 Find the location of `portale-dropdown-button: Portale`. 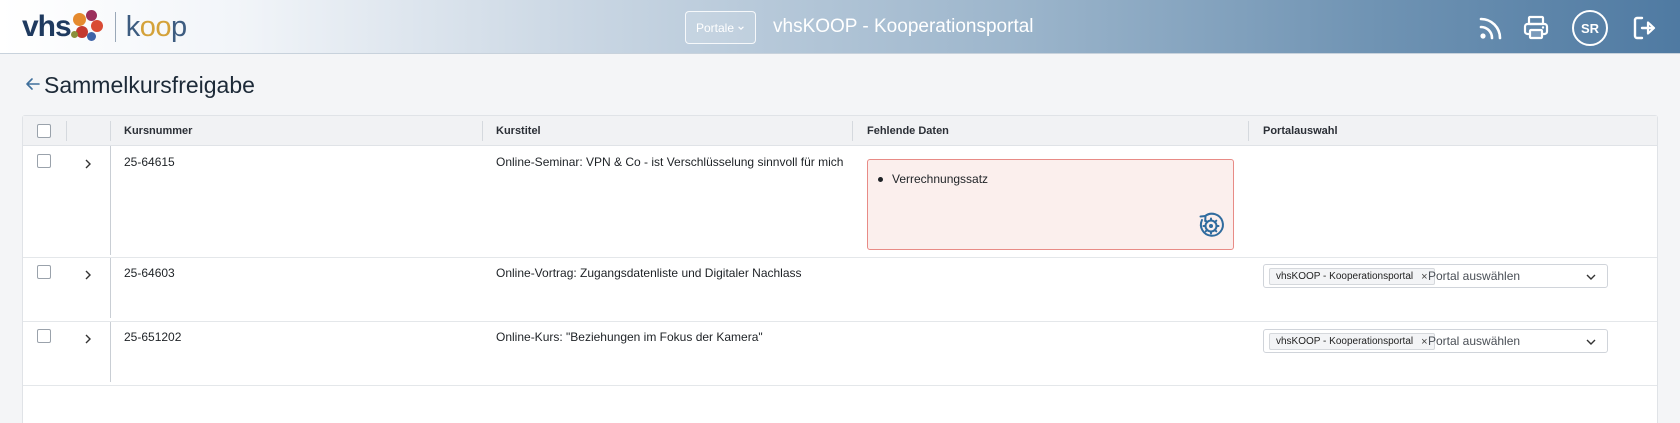

portale-dropdown-button: Portale is located at coordinates (720, 27).